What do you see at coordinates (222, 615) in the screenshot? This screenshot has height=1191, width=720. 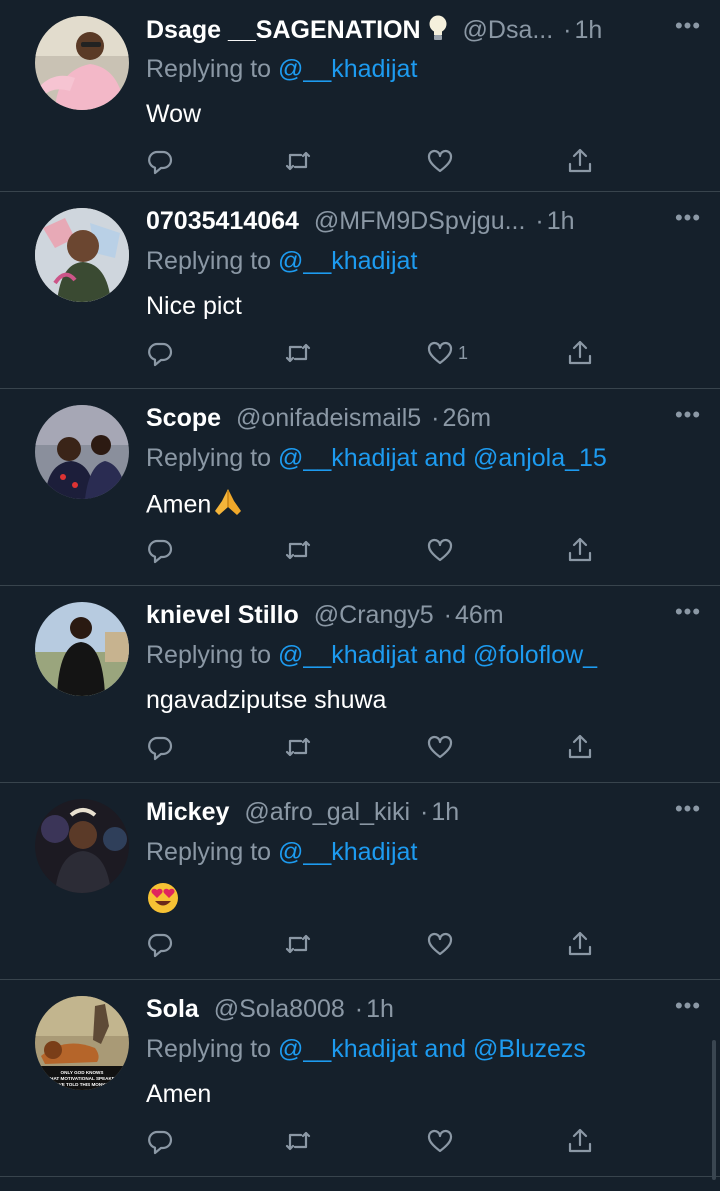 I see `display-name: knievel Stillo` at bounding box center [222, 615].